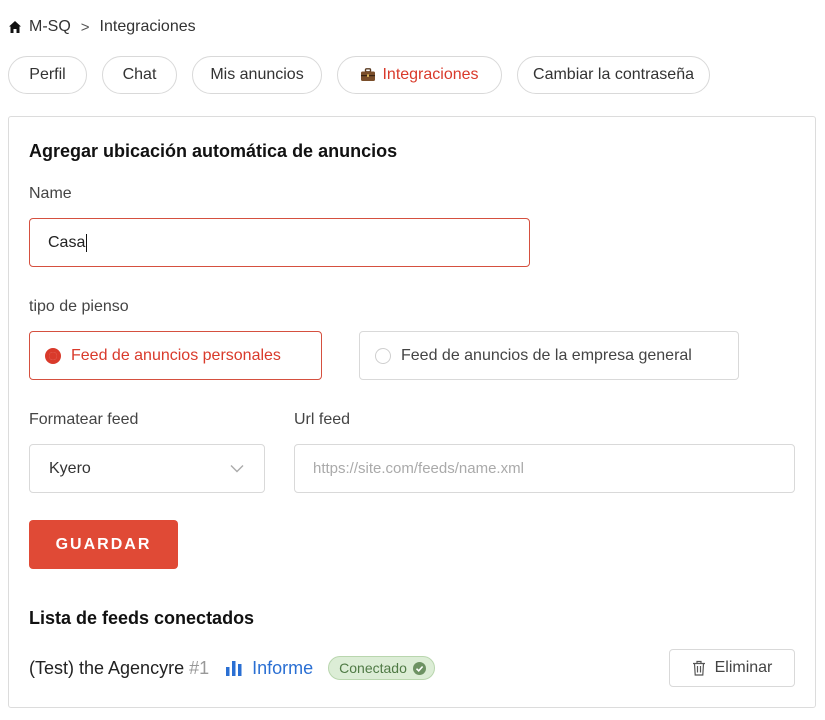 This screenshot has height=720, width=825. I want to click on radio-personal-feed: Feed de anuncios personales, so click(175, 355).